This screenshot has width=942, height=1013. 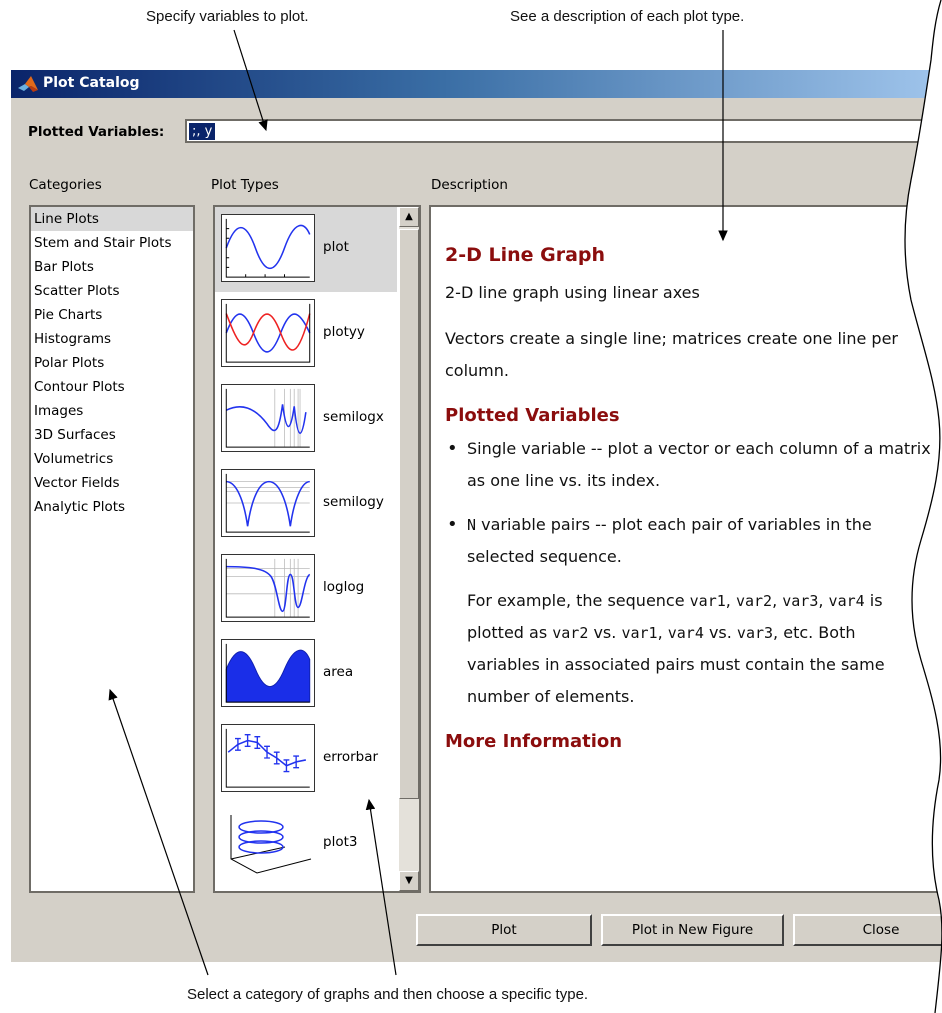 What do you see at coordinates (250, 80) in the screenshot?
I see `arrow-to-plotted-variables` at bounding box center [250, 80].